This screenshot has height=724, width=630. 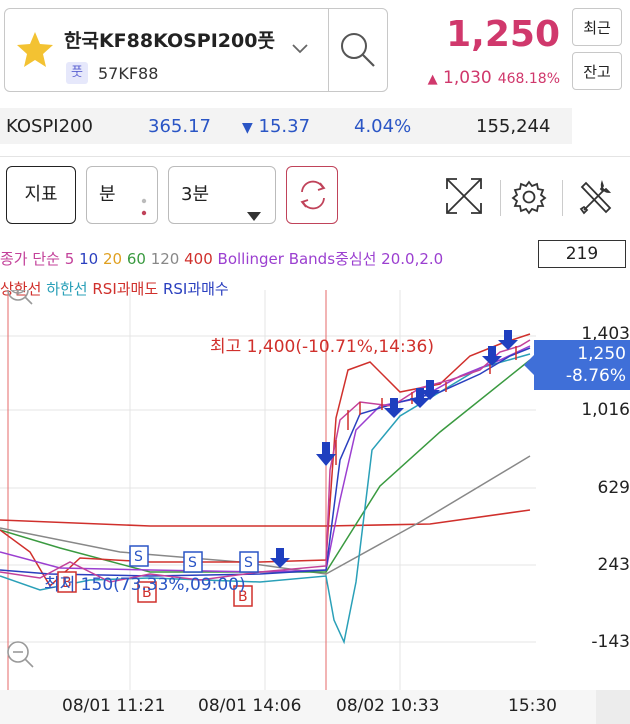 What do you see at coordinates (597, 71) in the screenshot?
I see `balance-button: 잔고` at bounding box center [597, 71].